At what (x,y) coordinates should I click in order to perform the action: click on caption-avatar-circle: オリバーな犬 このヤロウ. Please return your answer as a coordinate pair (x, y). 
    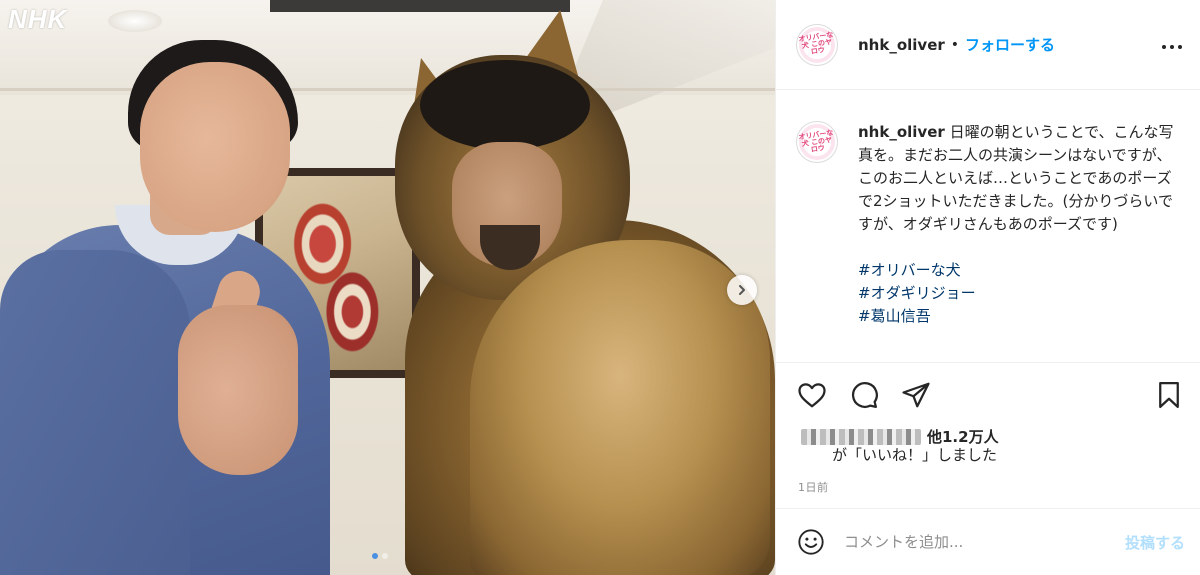
    Looking at the image, I should click on (817, 142).